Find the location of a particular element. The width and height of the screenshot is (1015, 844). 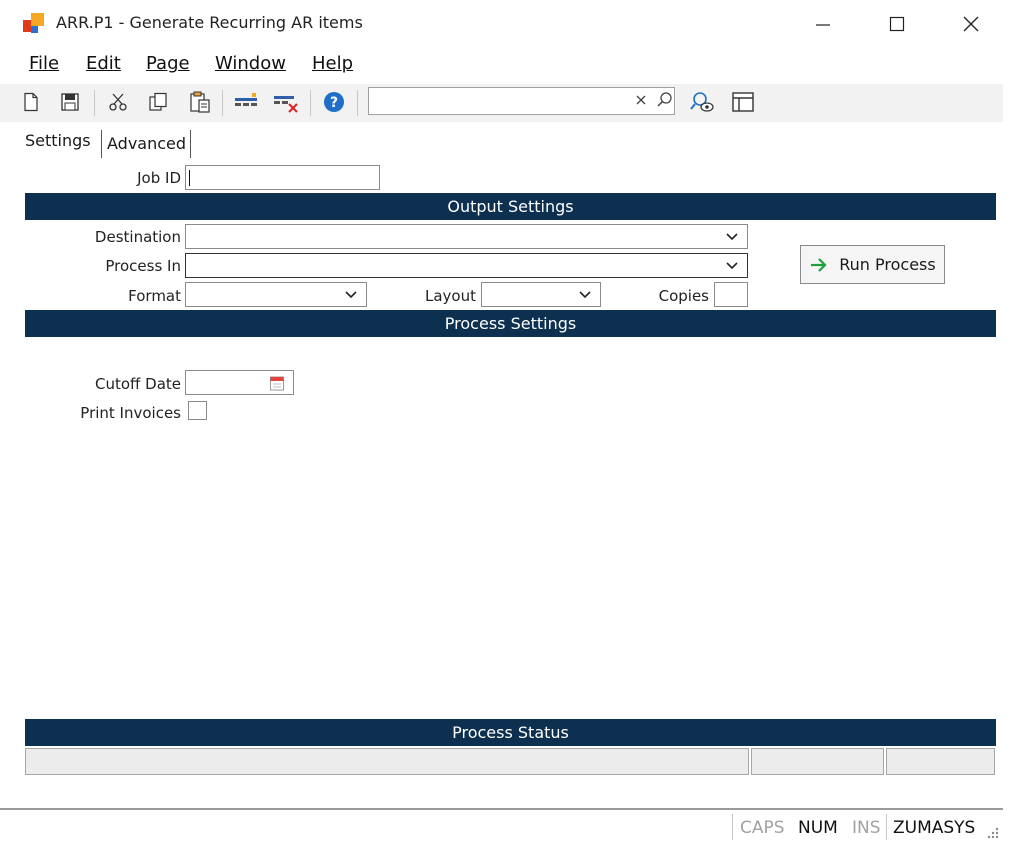

run-process-button: Run Process is located at coordinates (872, 264).